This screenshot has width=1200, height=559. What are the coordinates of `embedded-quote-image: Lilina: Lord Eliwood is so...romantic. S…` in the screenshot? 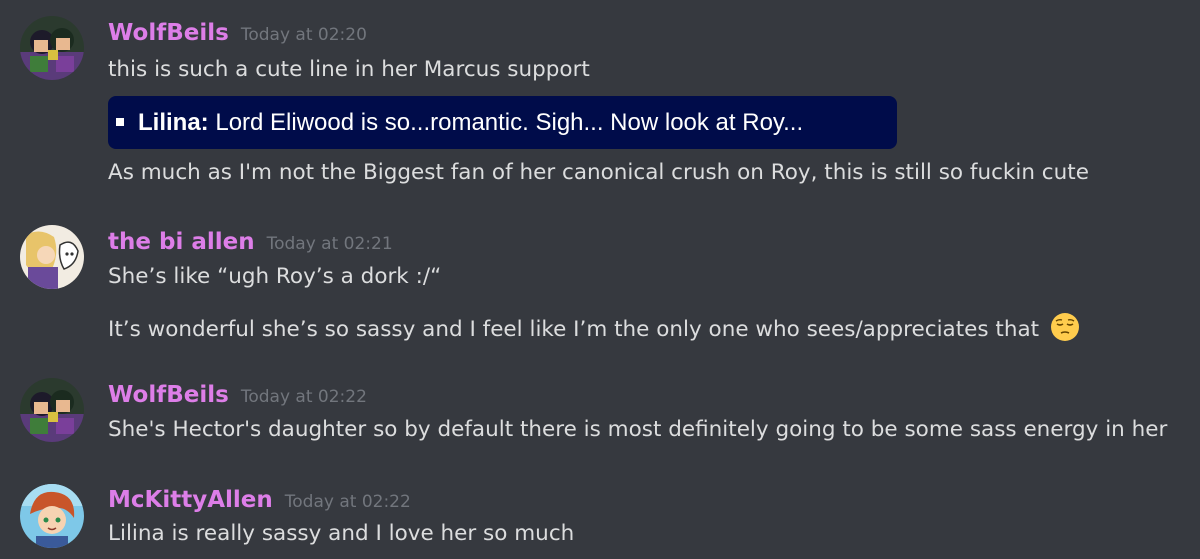 It's located at (502, 122).